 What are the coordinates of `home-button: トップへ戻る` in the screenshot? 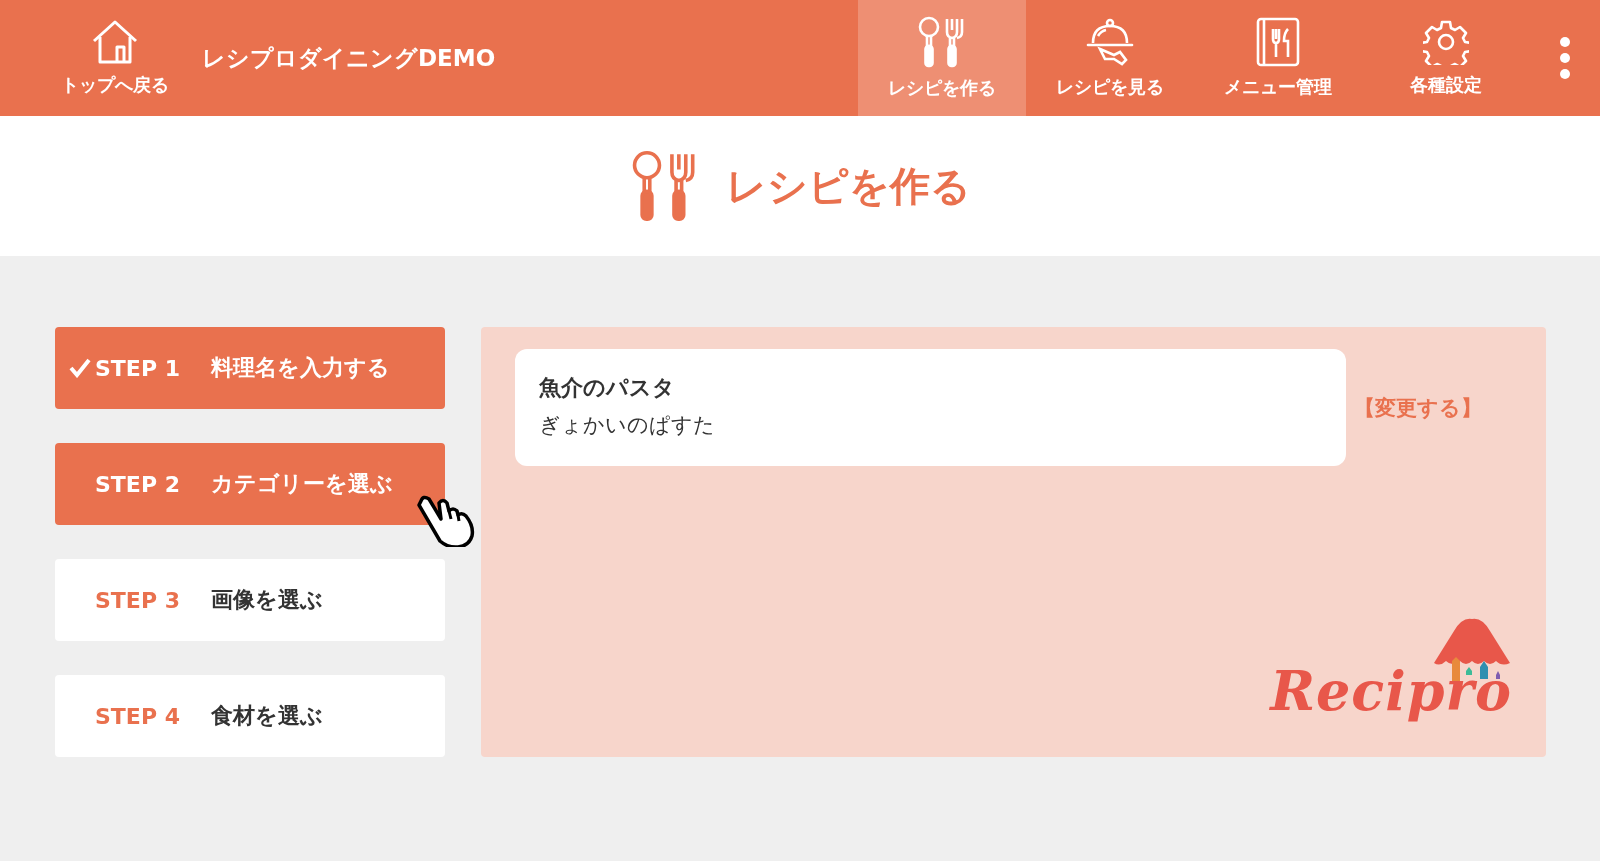 It's located at (115, 58).